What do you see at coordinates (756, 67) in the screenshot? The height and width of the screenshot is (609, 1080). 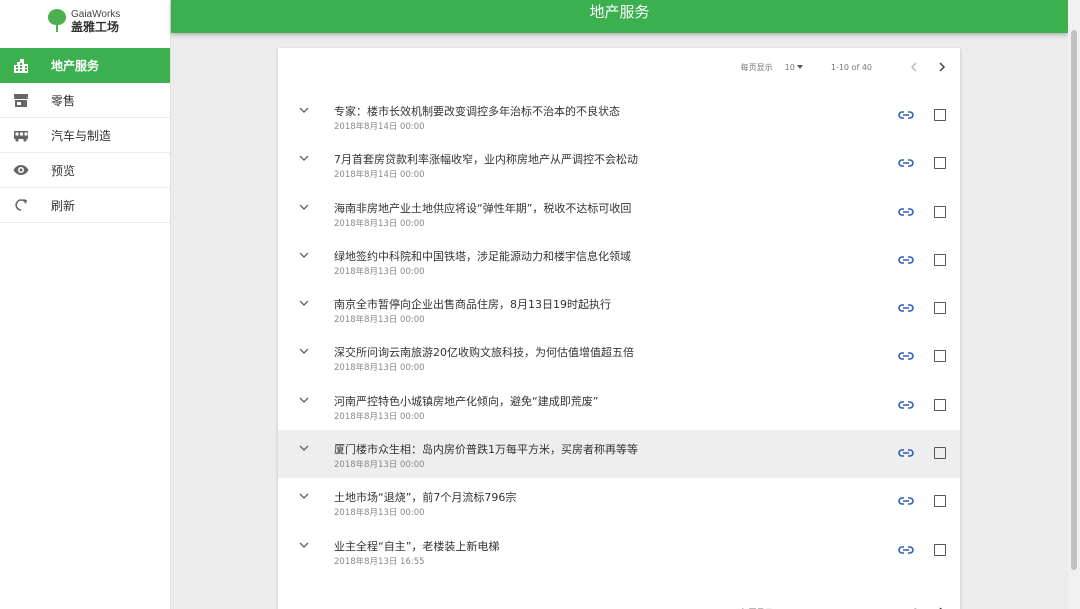 I see `rows-per-page-label: 每页显示` at bounding box center [756, 67].